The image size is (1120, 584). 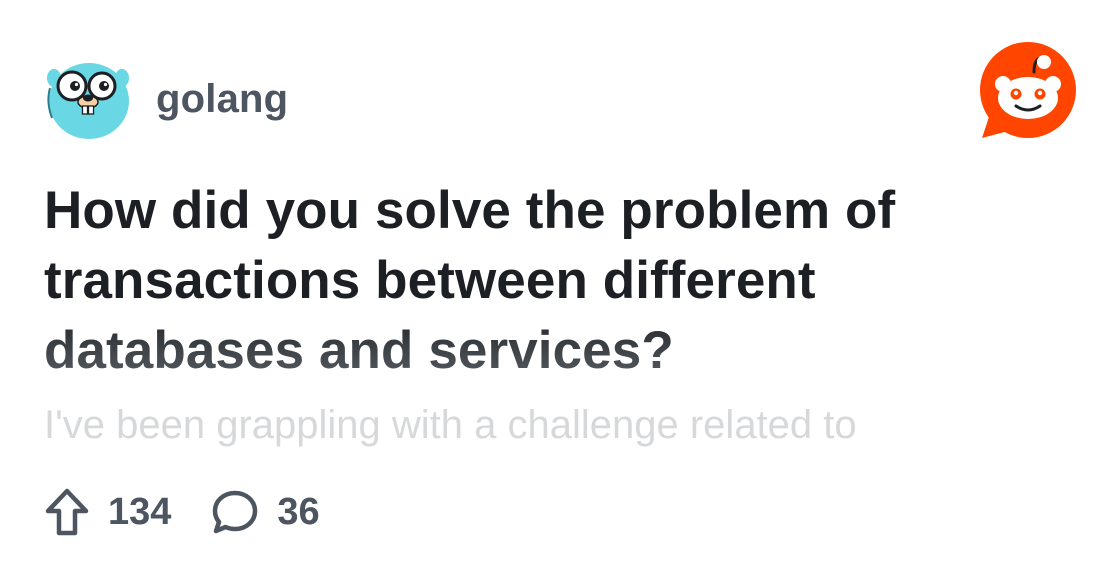 I want to click on post-header: golang, so click(x=166, y=99).